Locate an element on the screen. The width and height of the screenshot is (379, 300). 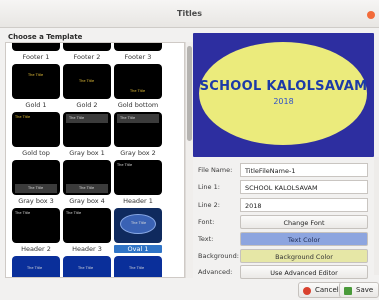
font-label: Font: is located at coordinates (206, 222).